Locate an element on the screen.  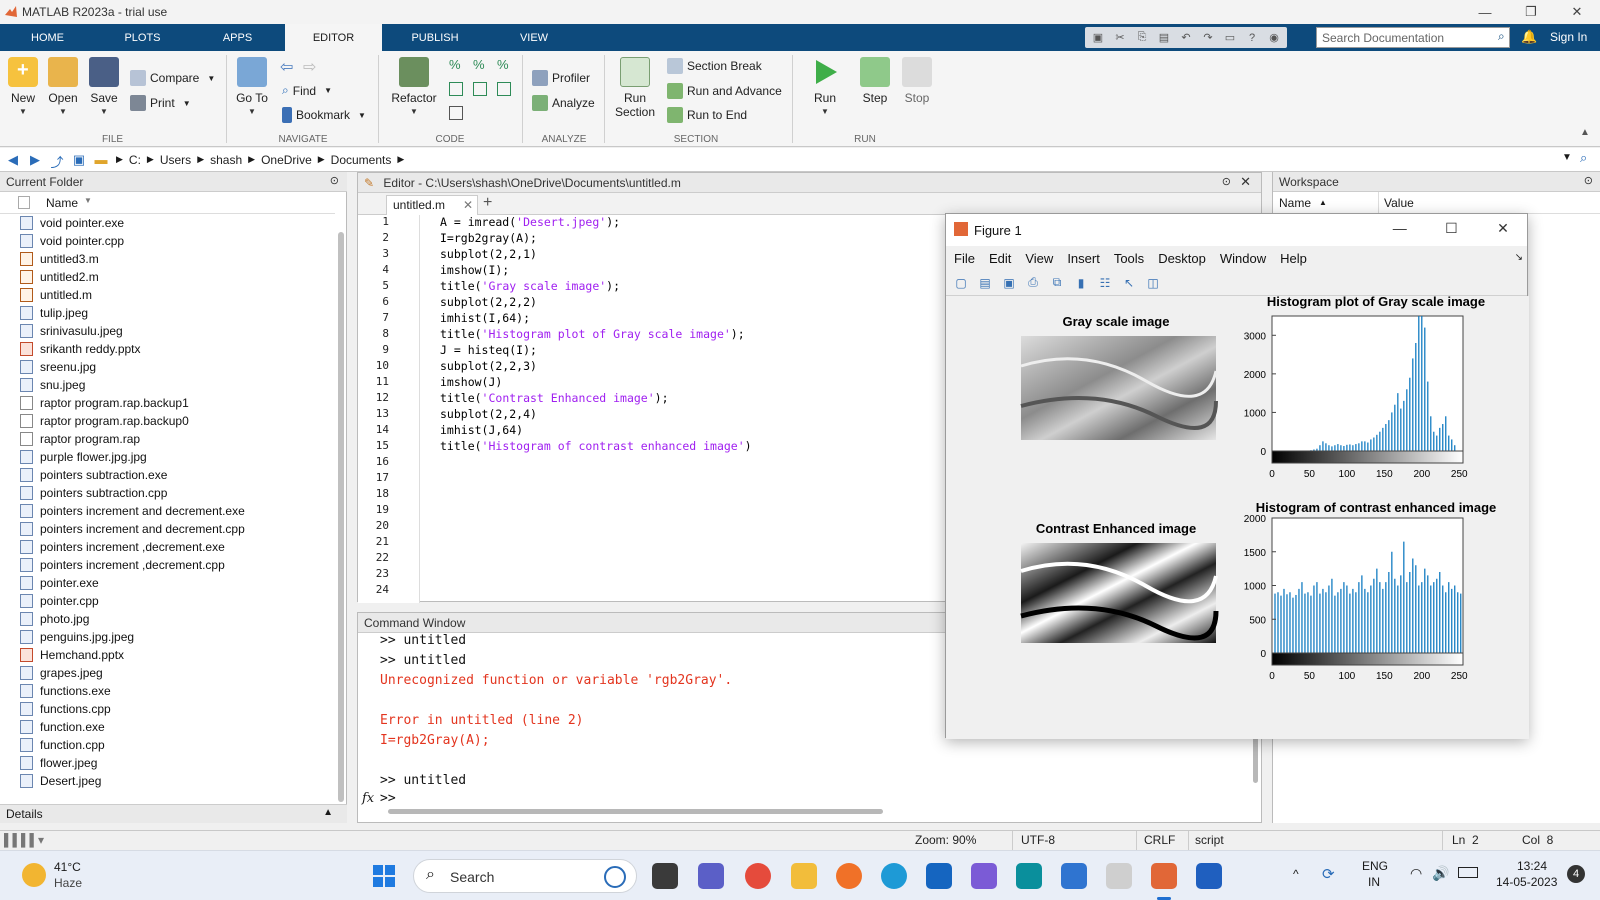
section-break-button: Section Break is located at coordinates (714, 66).